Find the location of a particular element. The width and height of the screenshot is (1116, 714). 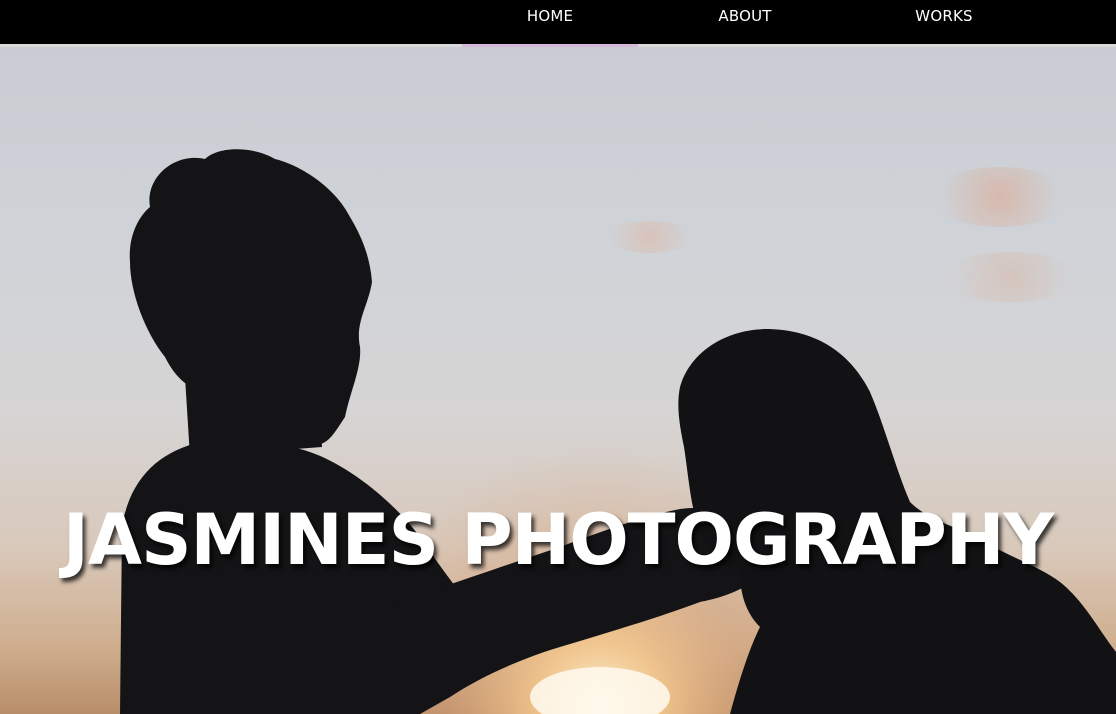

nav-item-home: HOME is located at coordinates (550, 22).